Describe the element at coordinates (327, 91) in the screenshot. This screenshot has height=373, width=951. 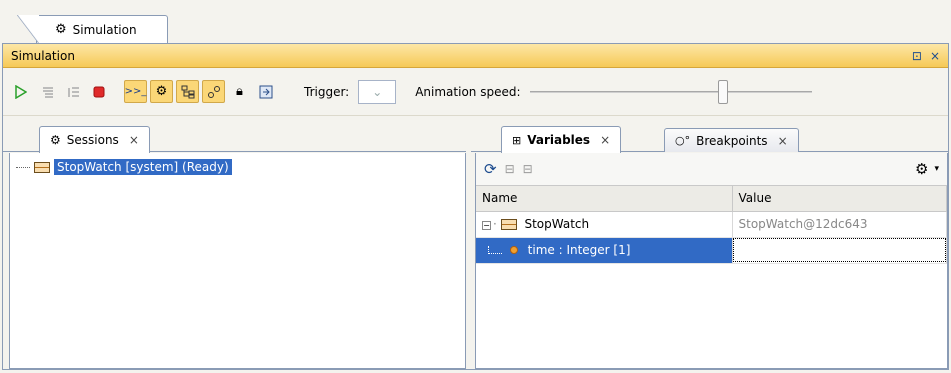
I see `trigger-label: Trigger:` at that location.